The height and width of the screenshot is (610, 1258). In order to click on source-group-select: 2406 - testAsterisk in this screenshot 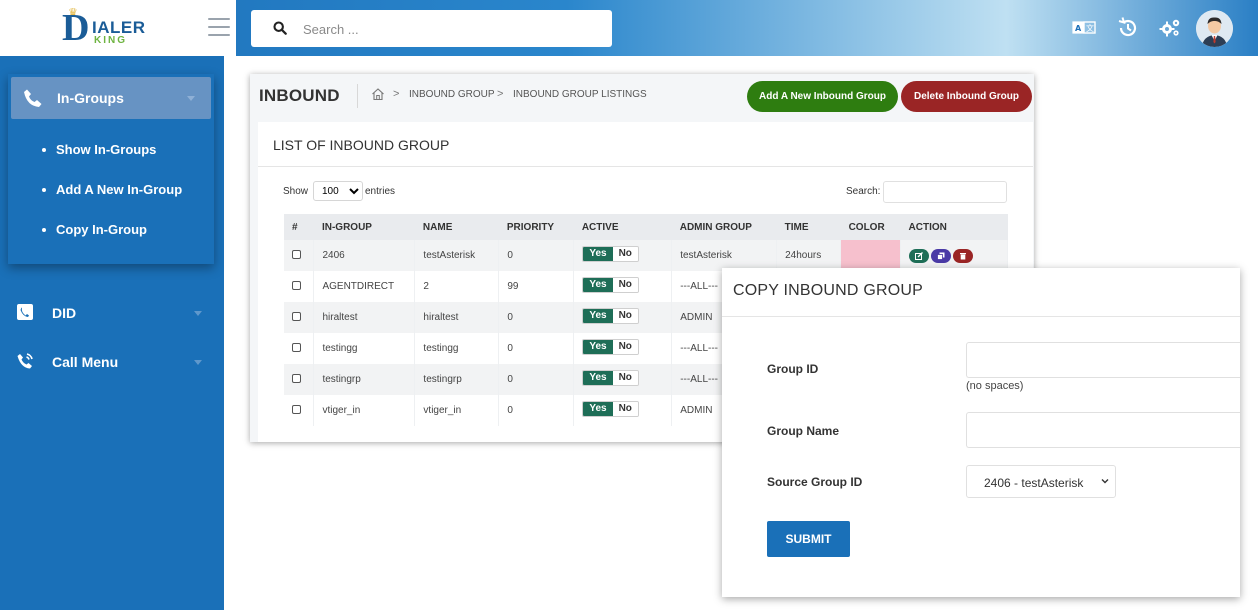, I will do `click(1041, 481)`.